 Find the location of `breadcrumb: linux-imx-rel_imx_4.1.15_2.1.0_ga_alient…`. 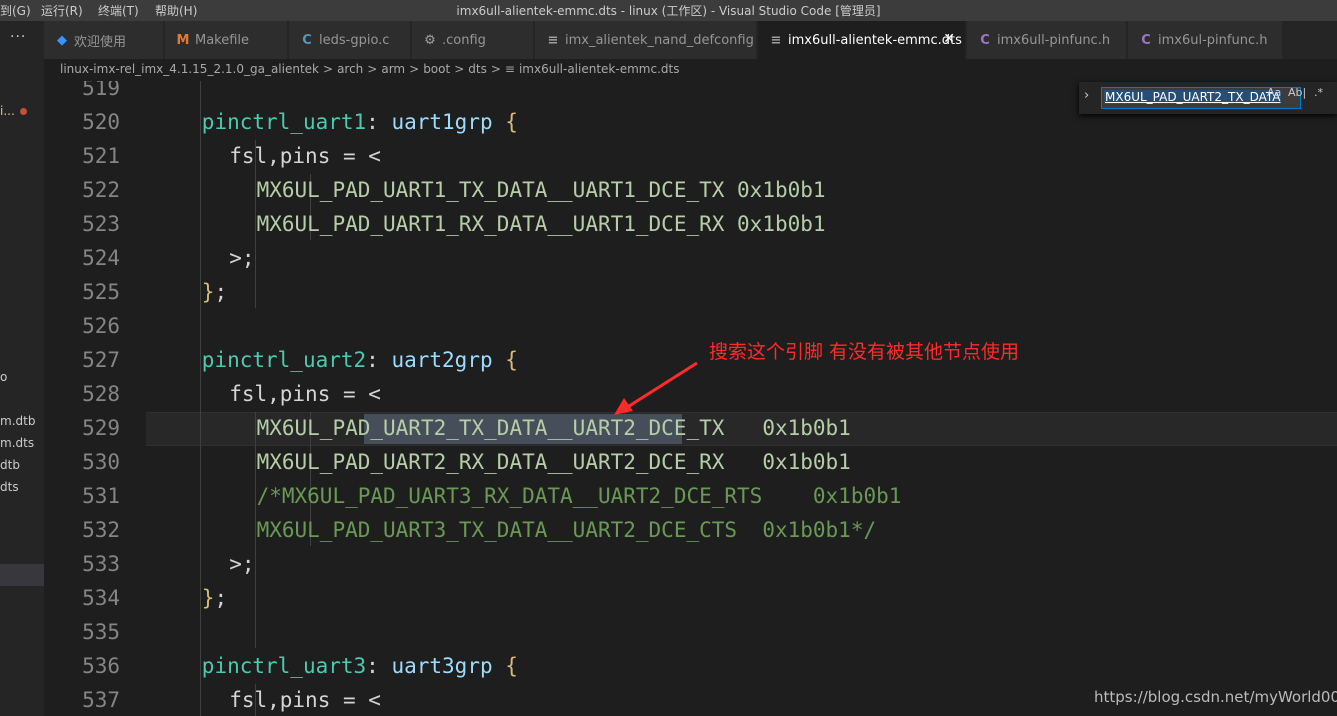

breadcrumb: linux-imx-rel_imx_4.1.15_2.1.0_ga_alient… is located at coordinates (690, 70).